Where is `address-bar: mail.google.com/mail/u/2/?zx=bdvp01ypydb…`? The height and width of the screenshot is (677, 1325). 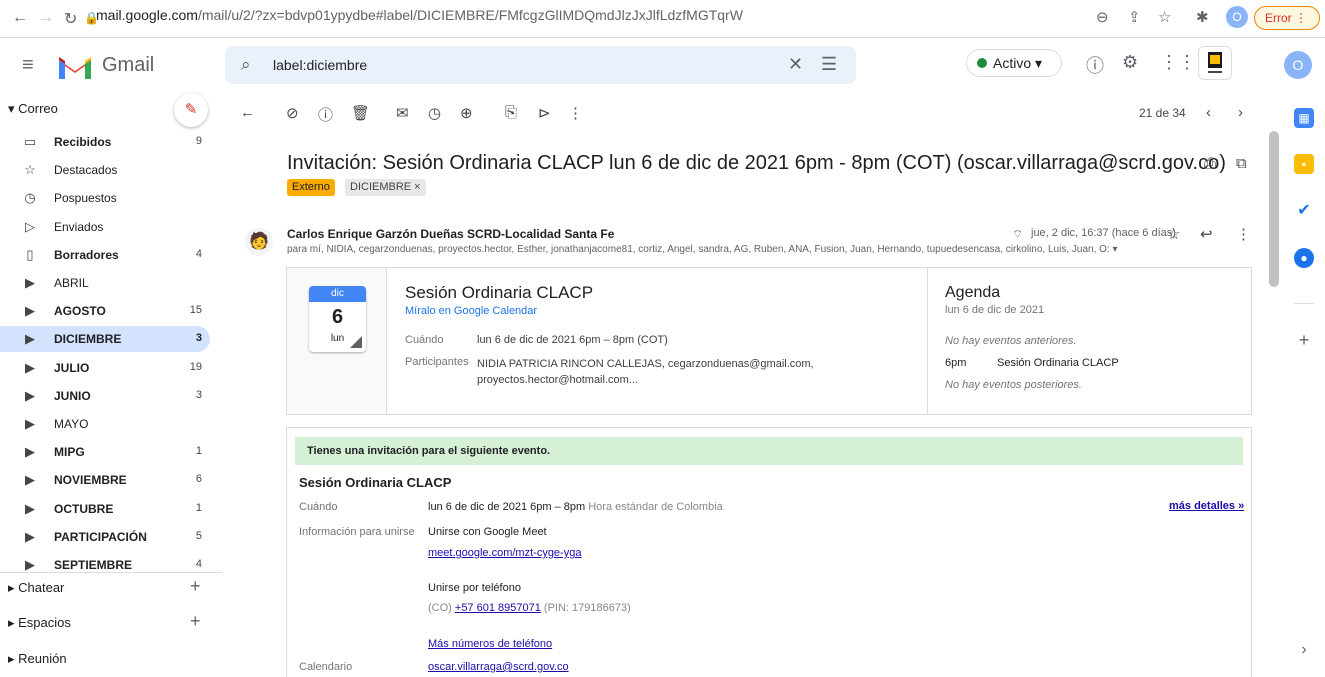
address-bar: mail.google.com/mail/u/2/?zx=bdvp01ypydb… is located at coordinates (419, 15).